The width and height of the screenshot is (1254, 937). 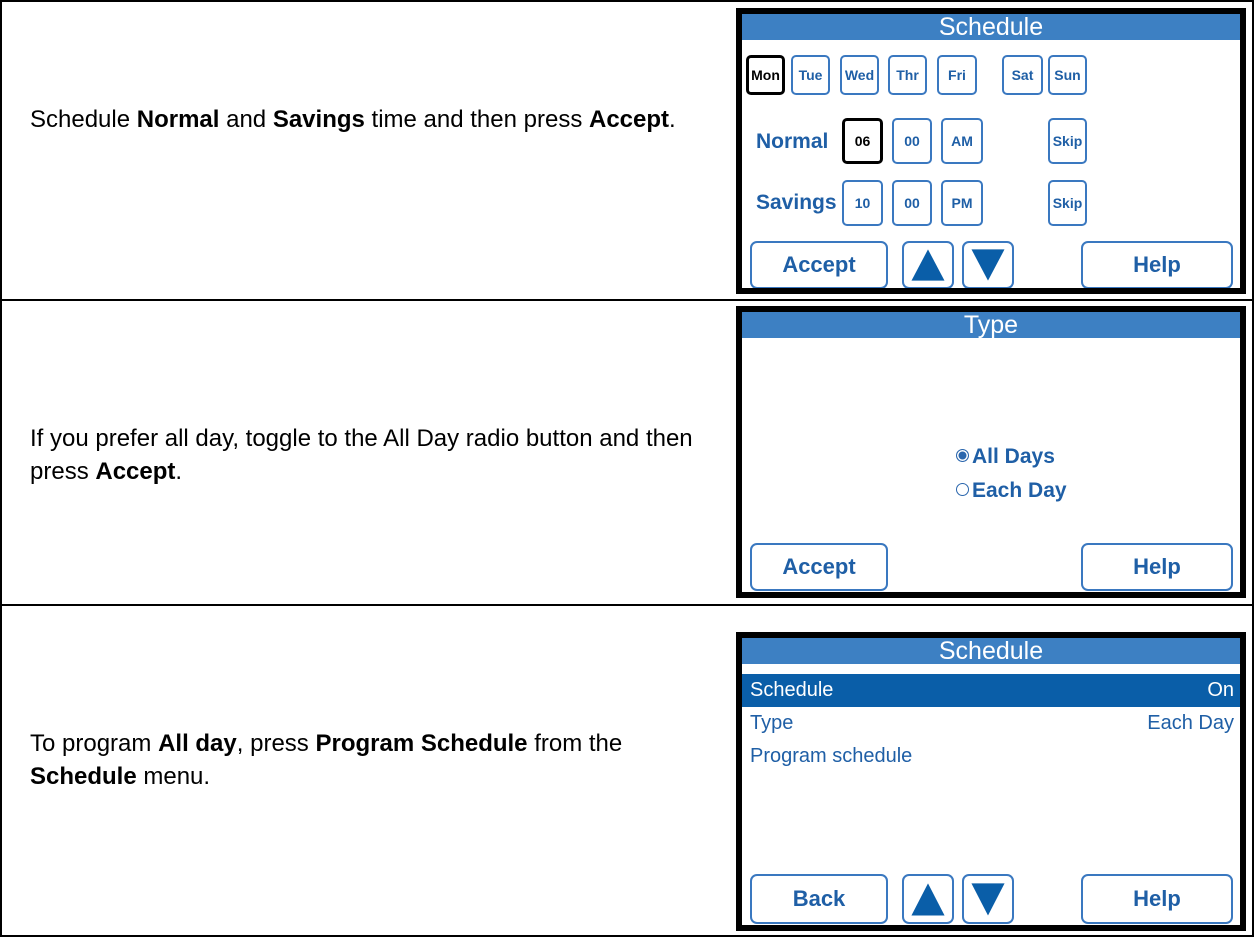 I want to click on menu-item-program-schedule: Program schedule, so click(x=991, y=756).